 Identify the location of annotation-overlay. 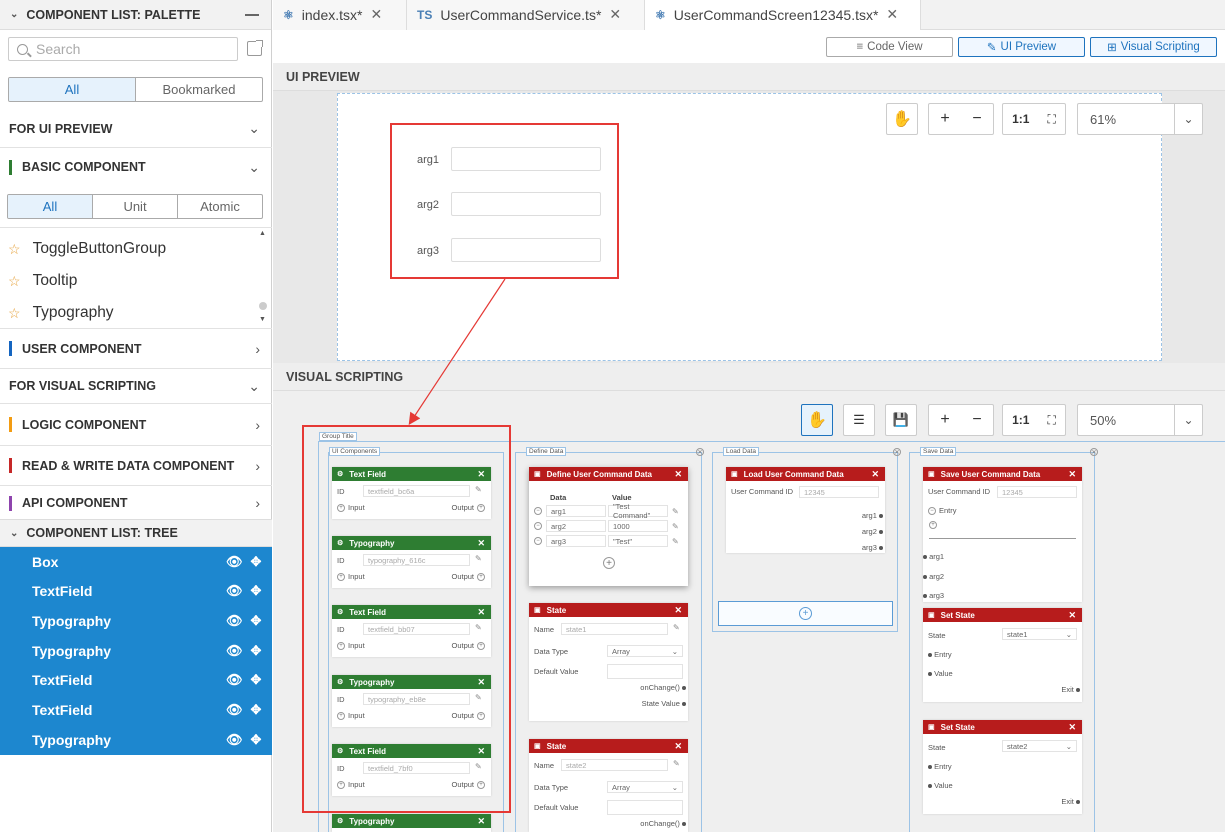
(457, 352).